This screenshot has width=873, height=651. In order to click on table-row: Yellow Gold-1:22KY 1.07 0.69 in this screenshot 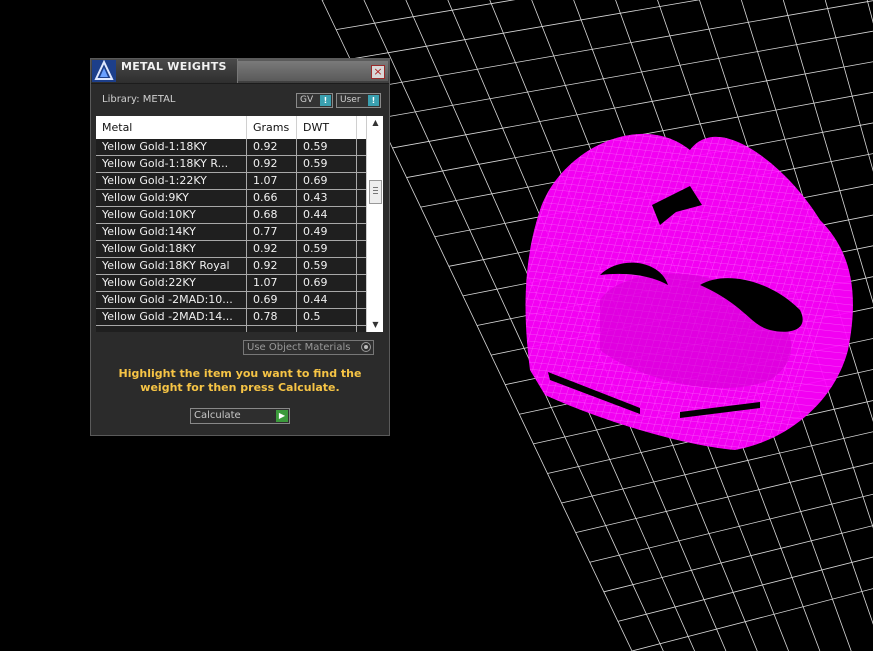, I will do `click(231, 181)`.